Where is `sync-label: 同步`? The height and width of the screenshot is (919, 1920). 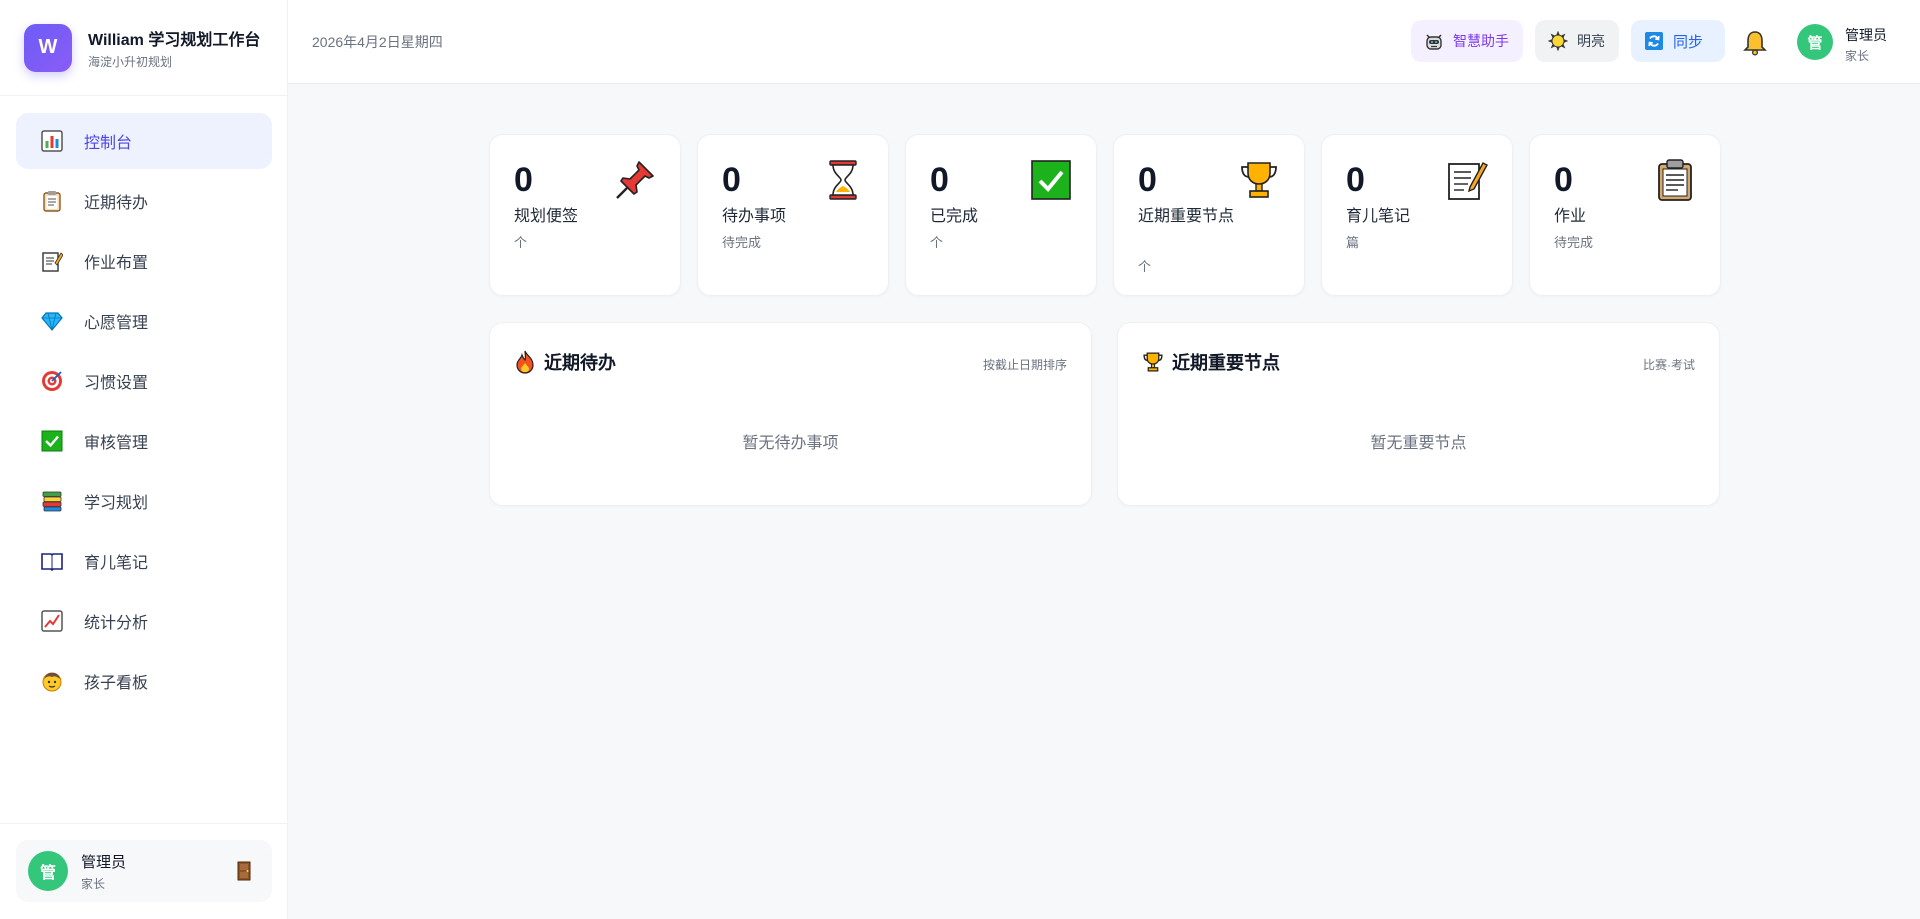
sync-label: 同步 is located at coordinates (1688, 42).